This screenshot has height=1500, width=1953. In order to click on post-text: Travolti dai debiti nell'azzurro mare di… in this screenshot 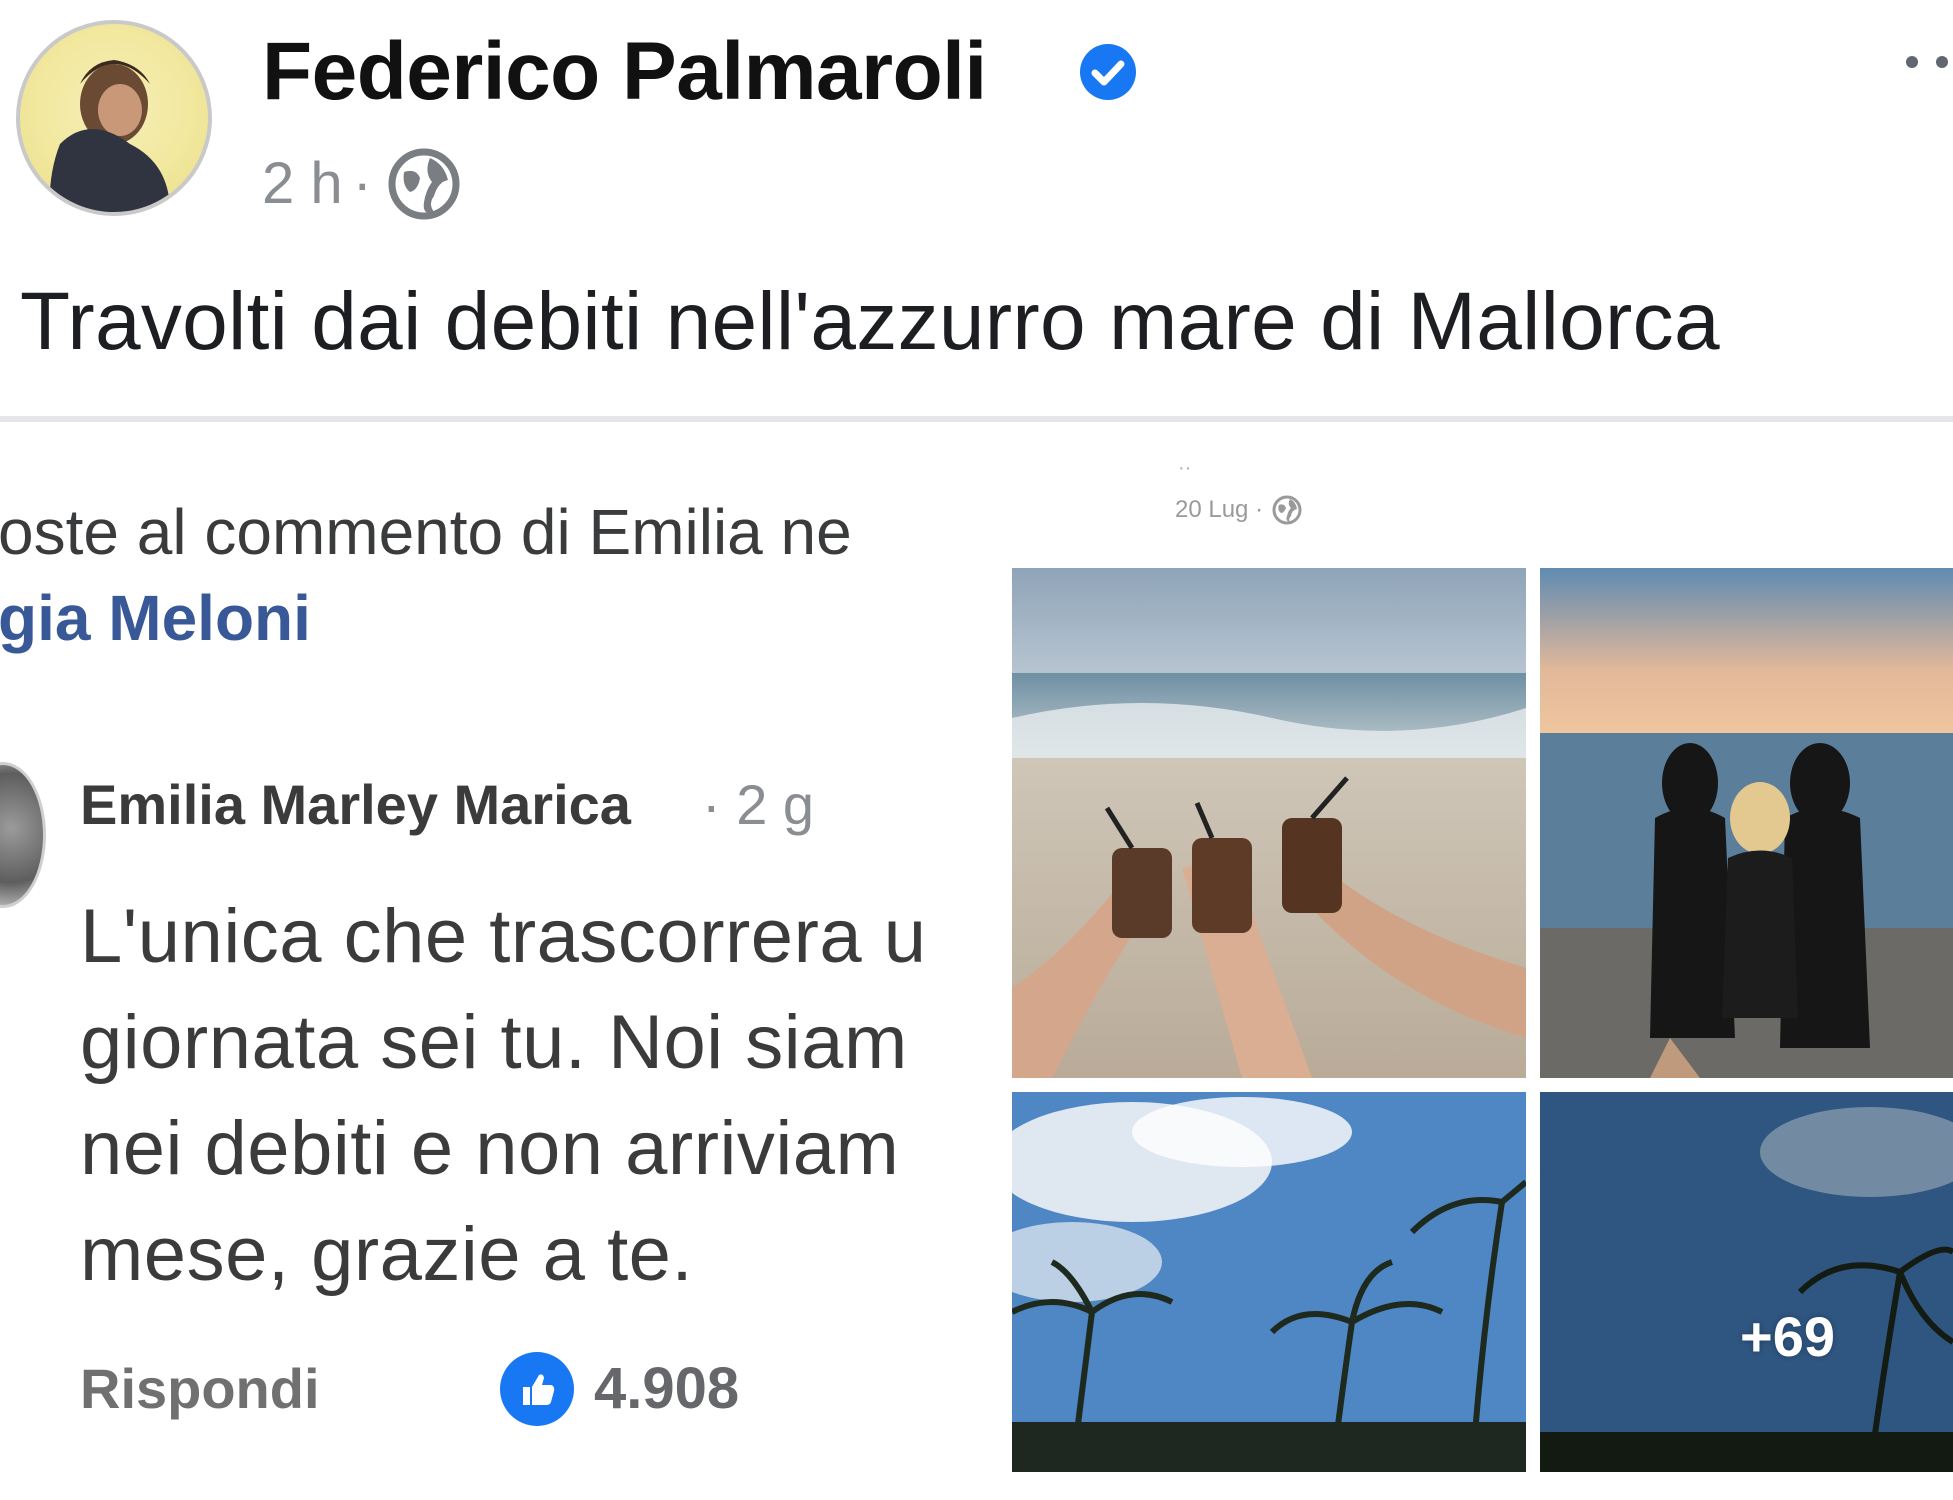, I will do `click(870, 321)`.